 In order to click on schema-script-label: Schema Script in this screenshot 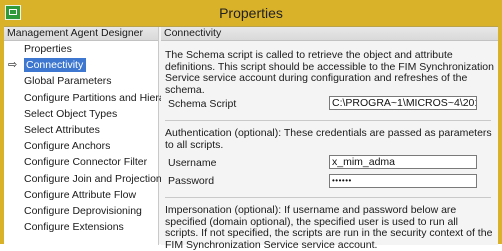, I will do `click(202, 104)`.